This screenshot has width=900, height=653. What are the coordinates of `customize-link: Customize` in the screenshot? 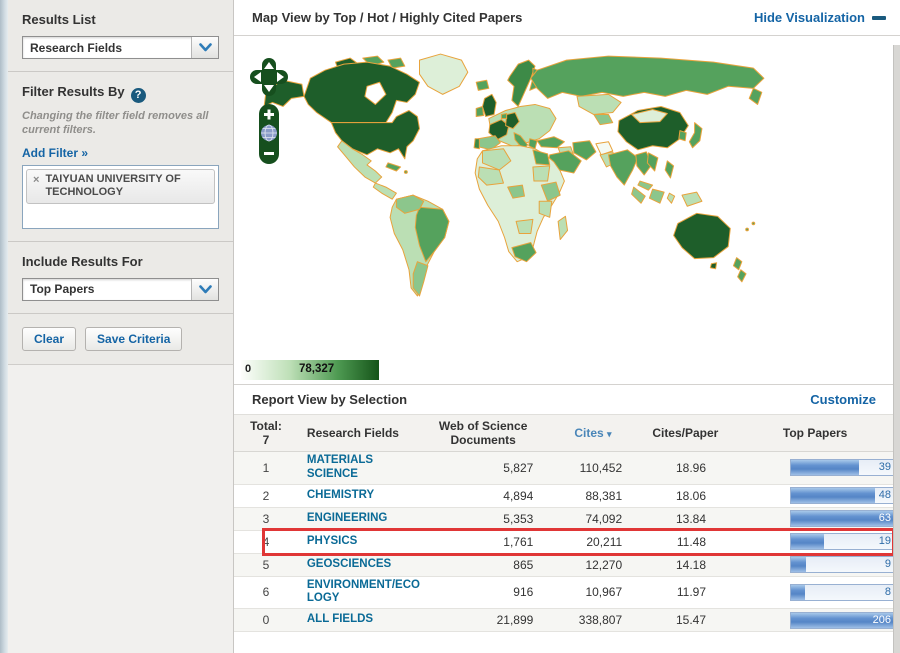 It's located at (843, 399).